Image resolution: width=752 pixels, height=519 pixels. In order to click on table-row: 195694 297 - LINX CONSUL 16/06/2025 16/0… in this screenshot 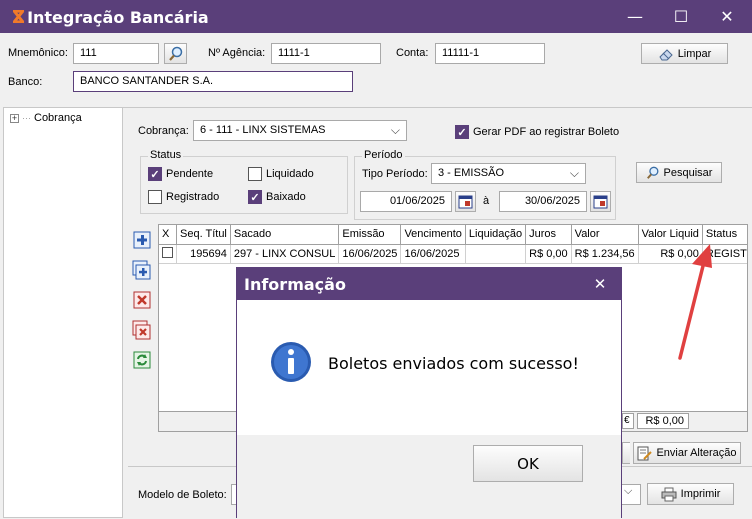, I will do `click(453, 254)`.